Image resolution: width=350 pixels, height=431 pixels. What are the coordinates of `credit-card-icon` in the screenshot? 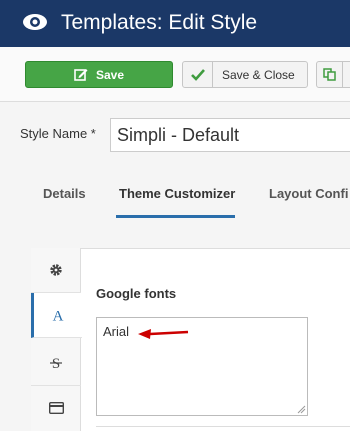 It's located at (56, 407).